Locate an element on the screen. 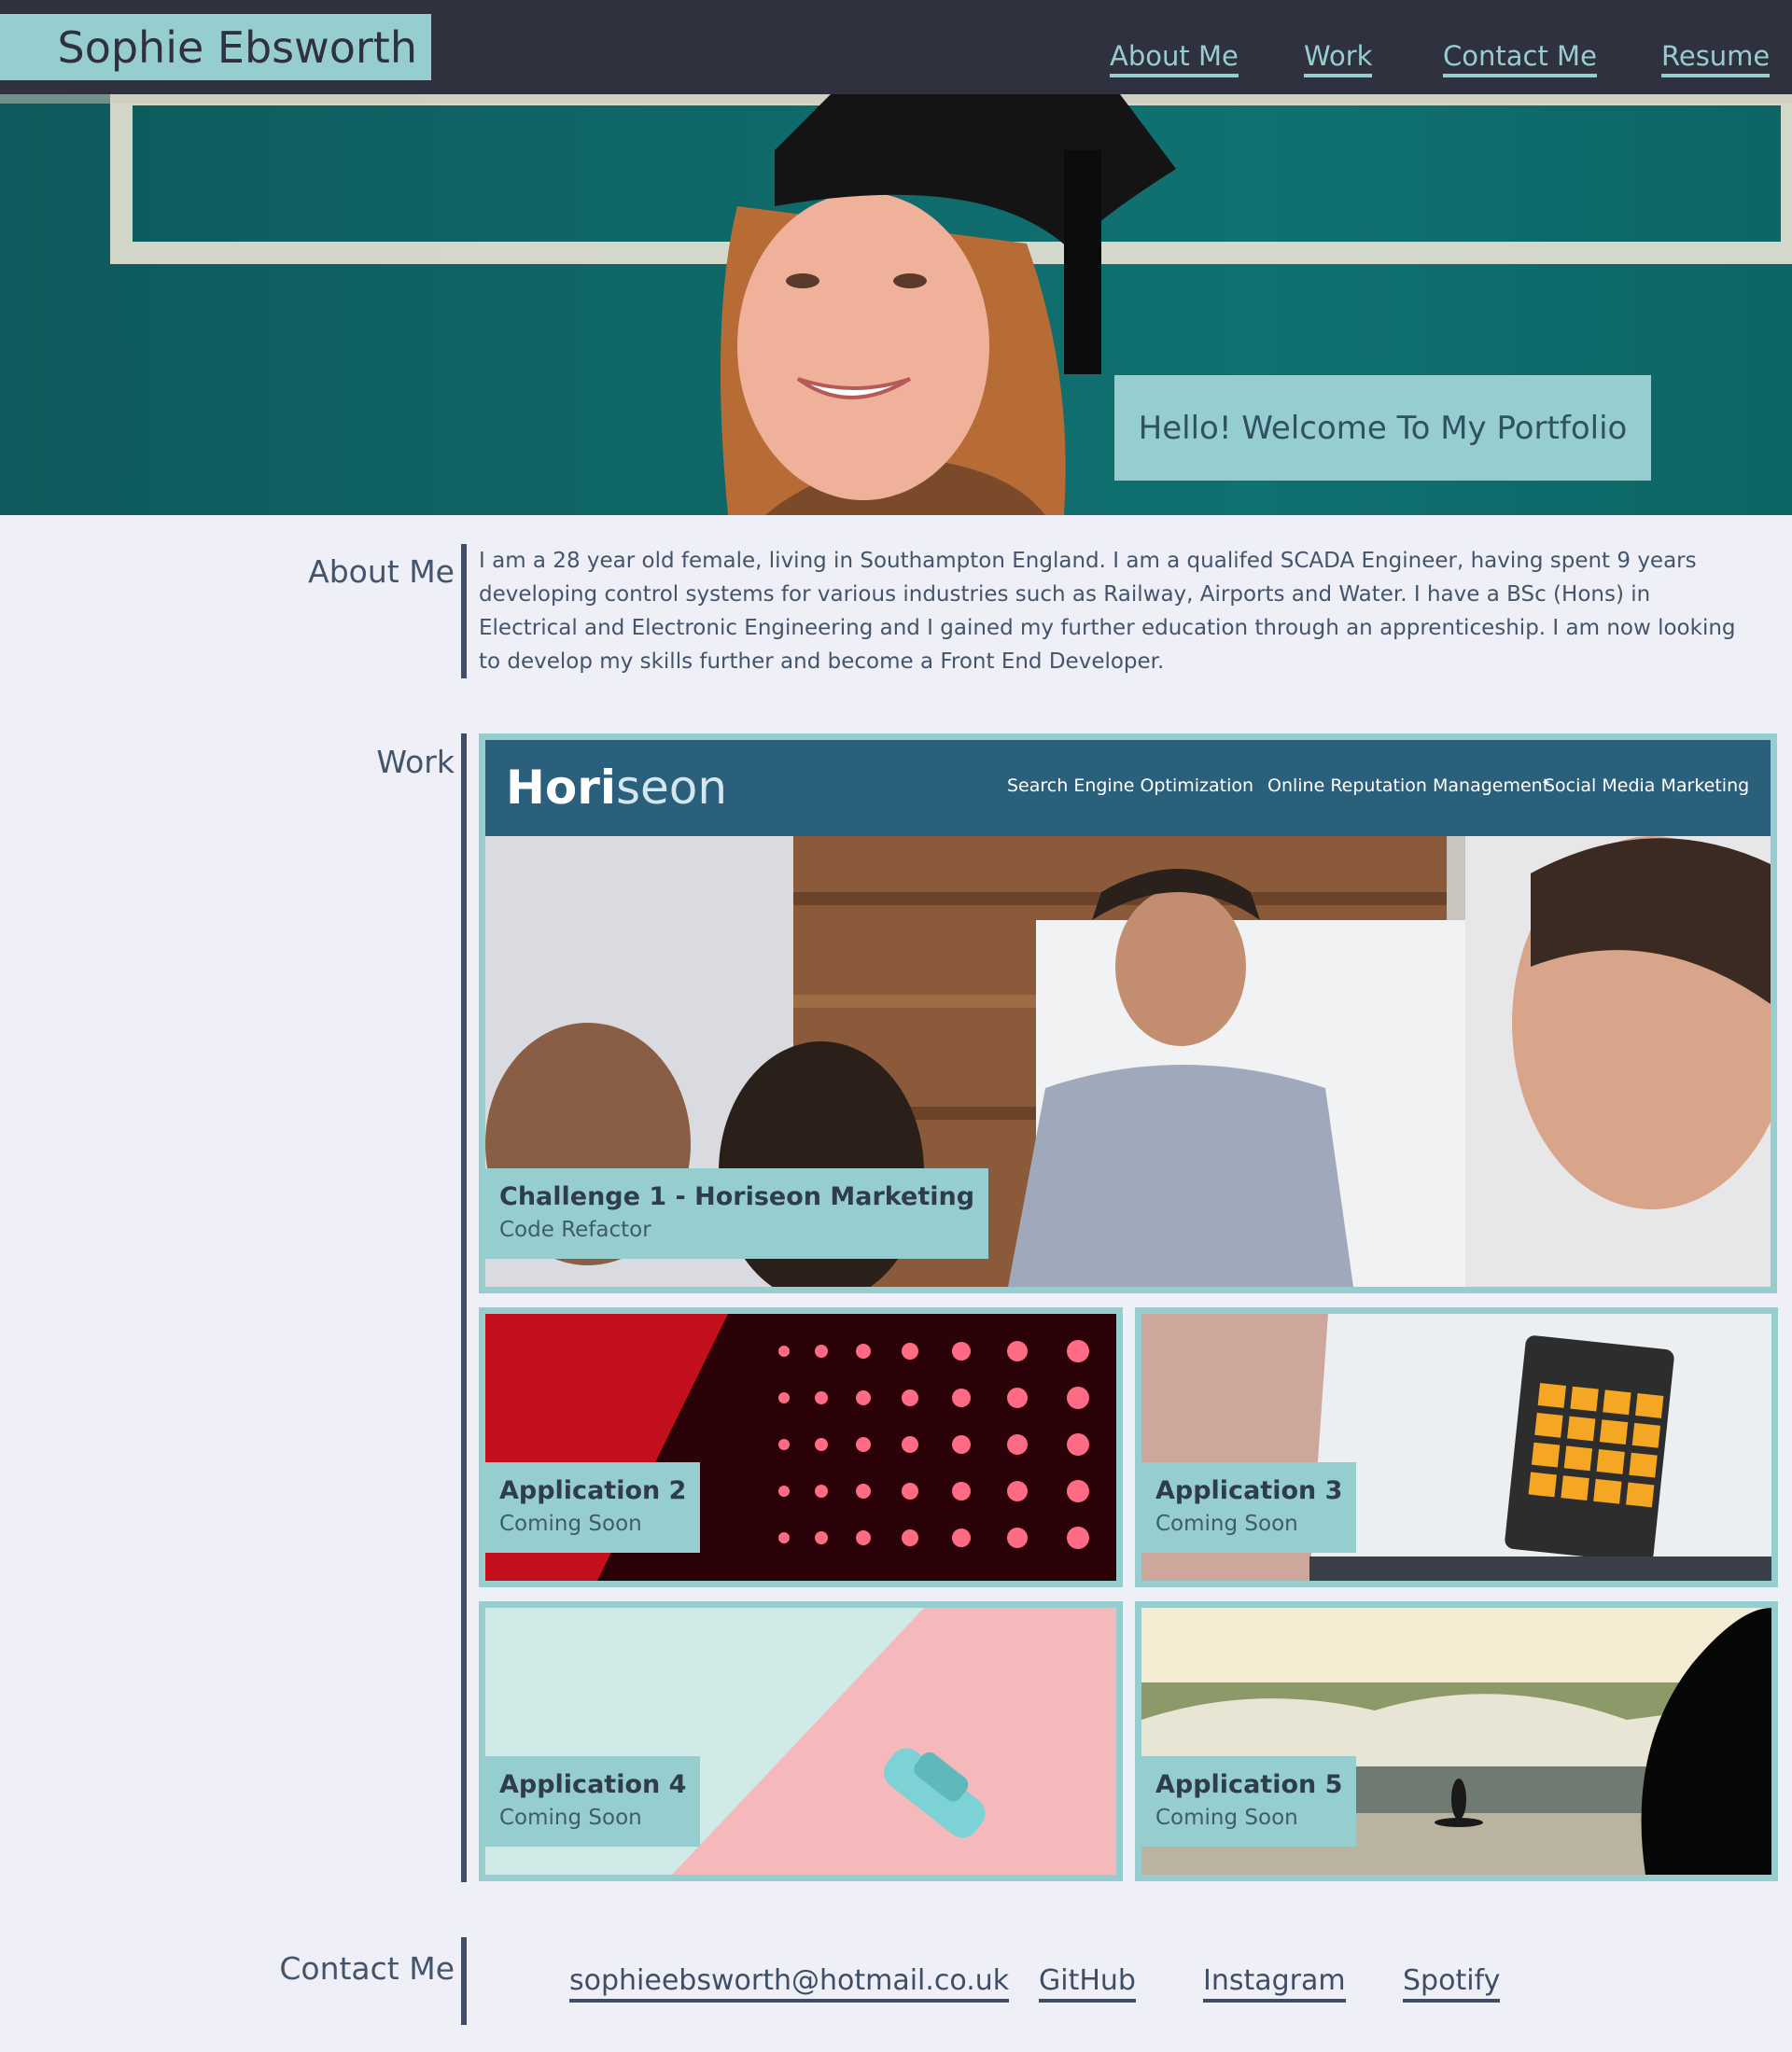  about-divider is located at coordinates (464, 611).